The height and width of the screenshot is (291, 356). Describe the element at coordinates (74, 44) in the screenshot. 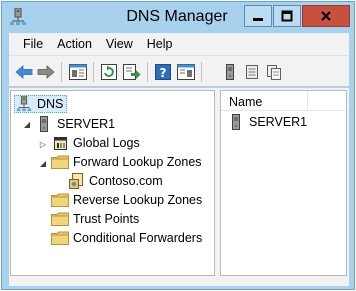

I see `menu-action: Action` at that location.